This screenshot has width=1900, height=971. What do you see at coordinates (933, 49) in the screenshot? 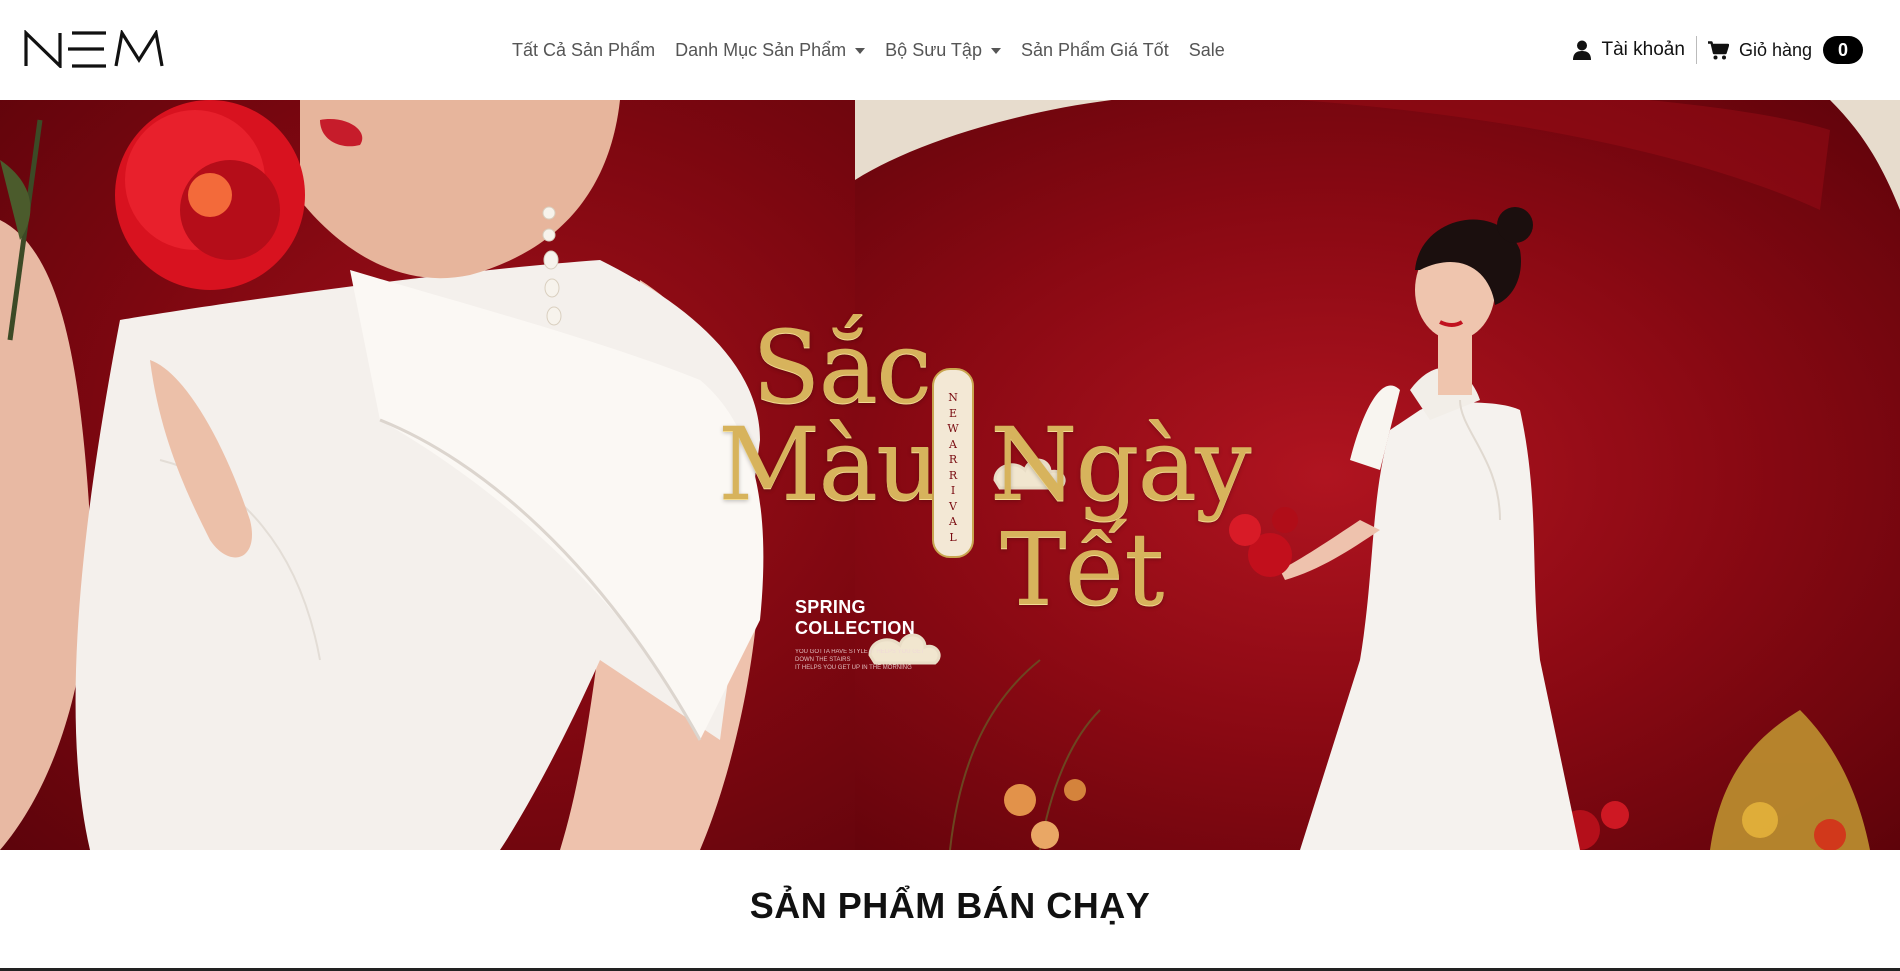
I see `nav-collections-label: Bộ Sưu Tập` at bounding box center [933, 49].